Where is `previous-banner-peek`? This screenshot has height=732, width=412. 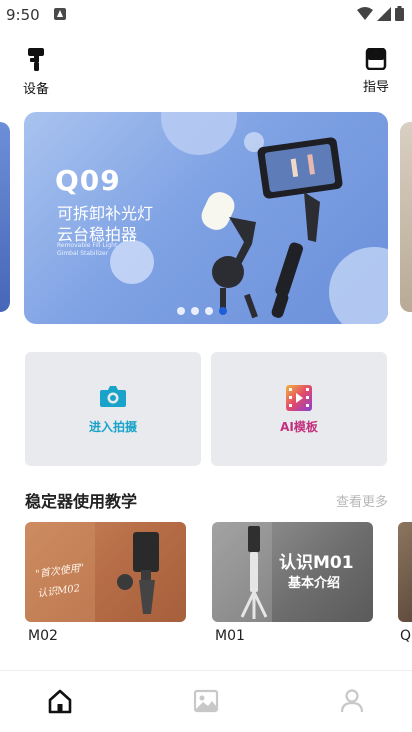 previous-banner-peek is located at coordinates (5, 217).